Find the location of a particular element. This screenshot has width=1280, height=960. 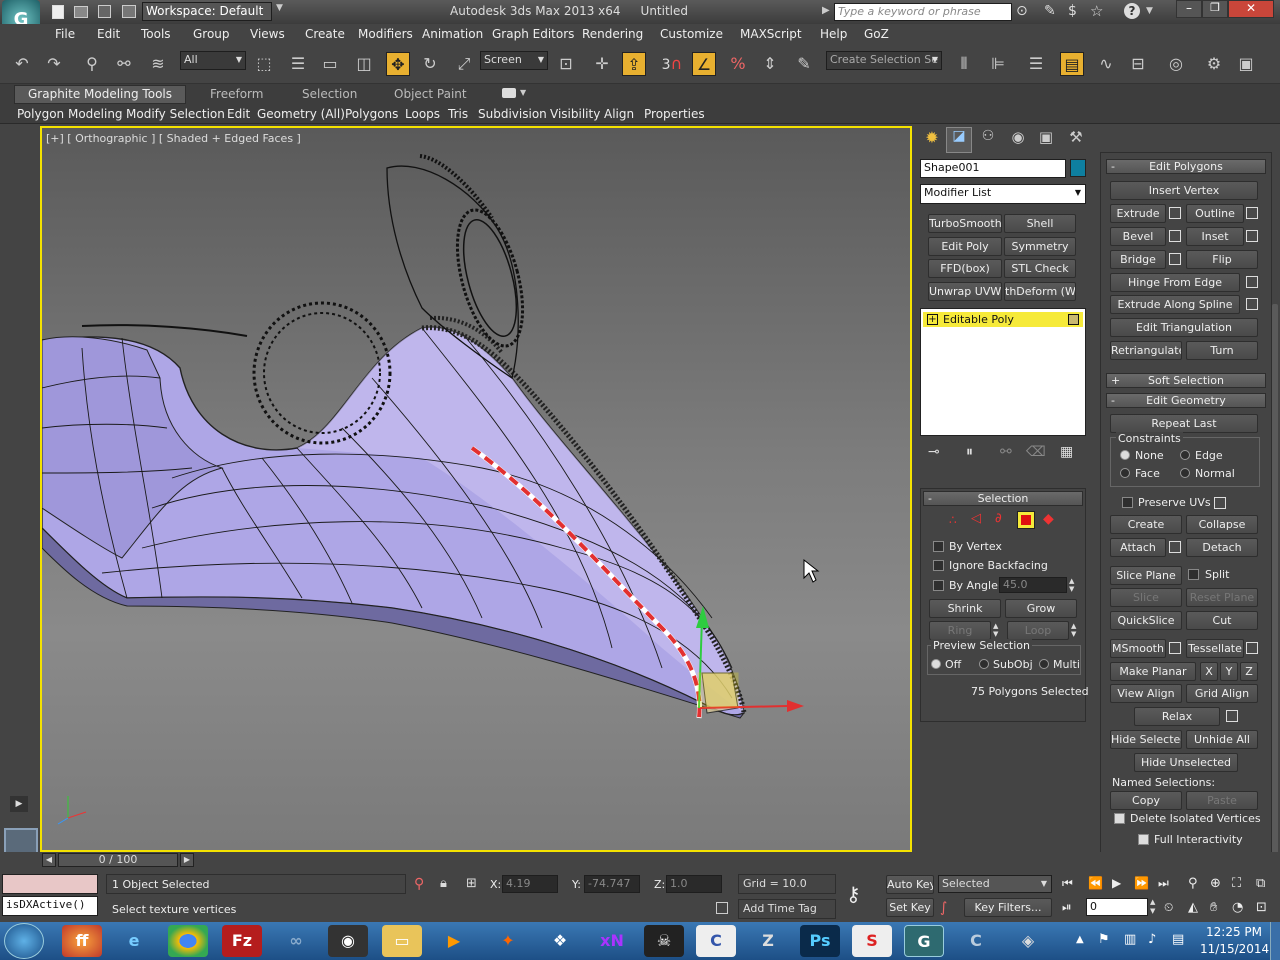

copy-button: Copy is located at coordinates (1146, 800).